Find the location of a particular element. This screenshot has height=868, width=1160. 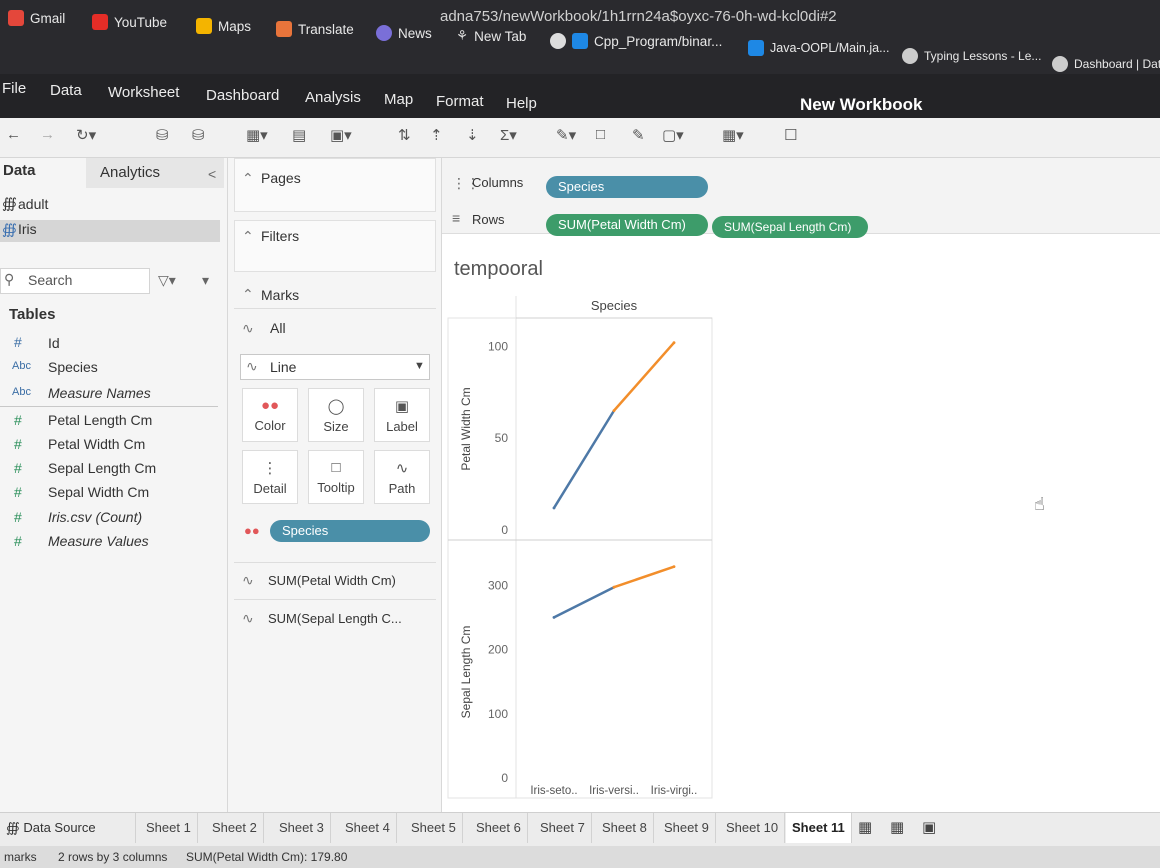

present-icon: ☐ is located at coordinates (790, 135).